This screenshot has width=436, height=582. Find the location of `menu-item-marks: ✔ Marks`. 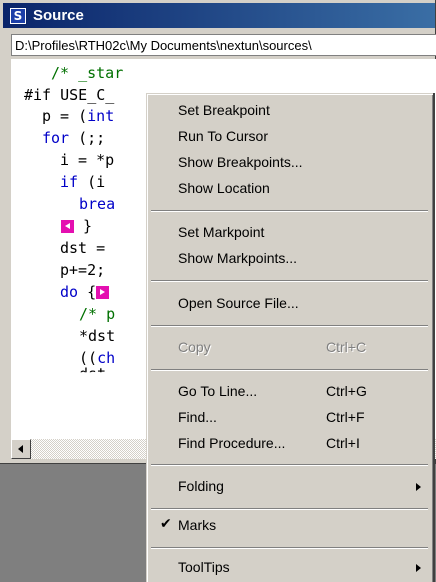

menu-item-marks: ✔ Marks is located at coordinates (289, 526).